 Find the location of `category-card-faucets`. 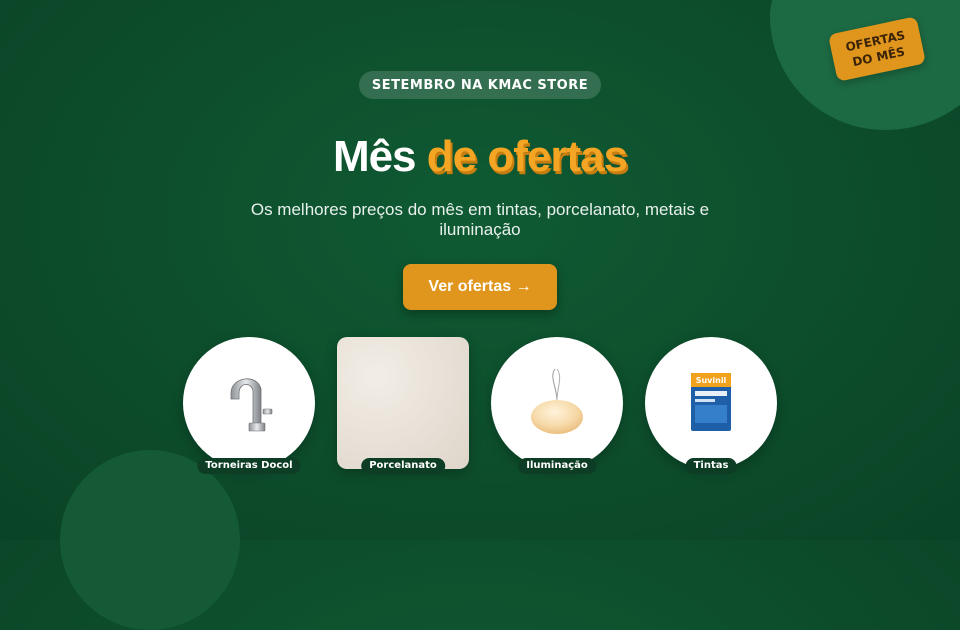

category-card-faucets is located at coordinates (249, 403).